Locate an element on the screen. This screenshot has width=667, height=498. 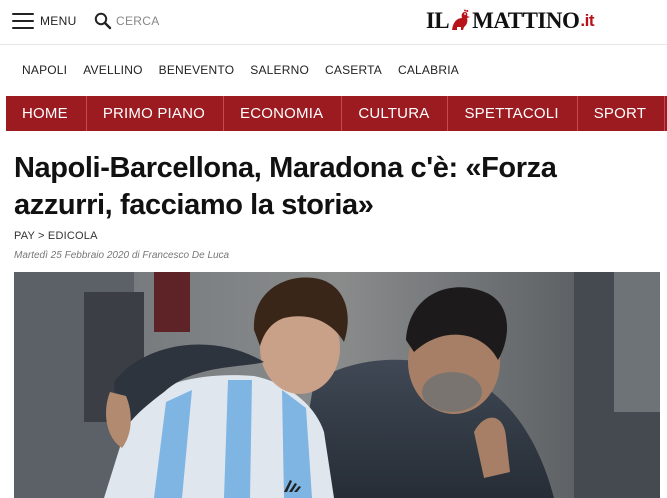
section-link-economia: ECONOMIA is located at coordinates (283, 113).